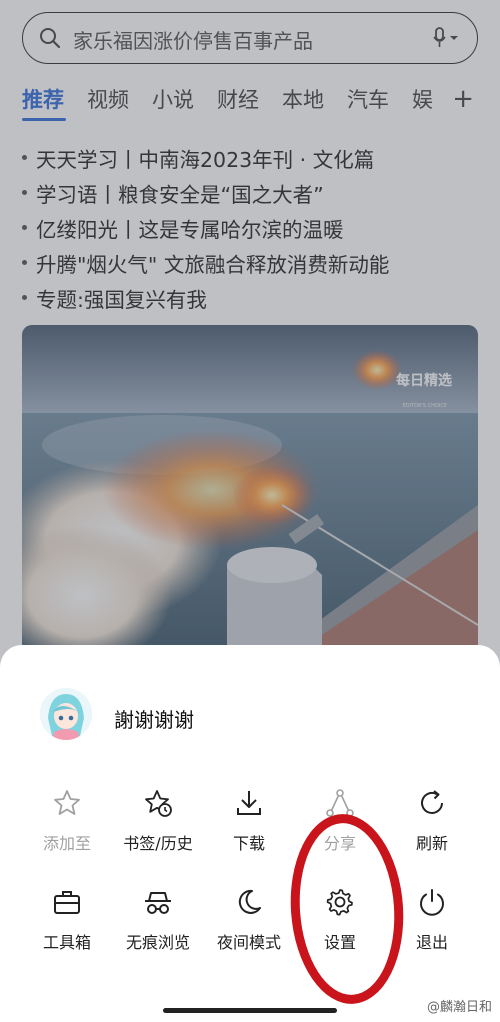  I want to click on watermark: @麟瀚日和, so click(459, 1007).